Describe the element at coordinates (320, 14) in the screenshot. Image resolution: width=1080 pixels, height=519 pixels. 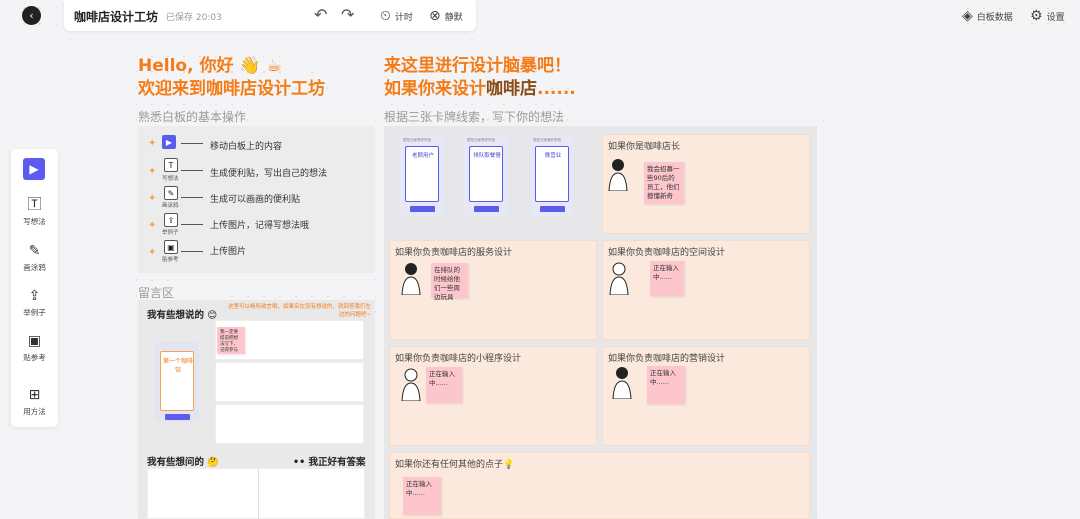
I see `undo-icon: ↶` at that location.